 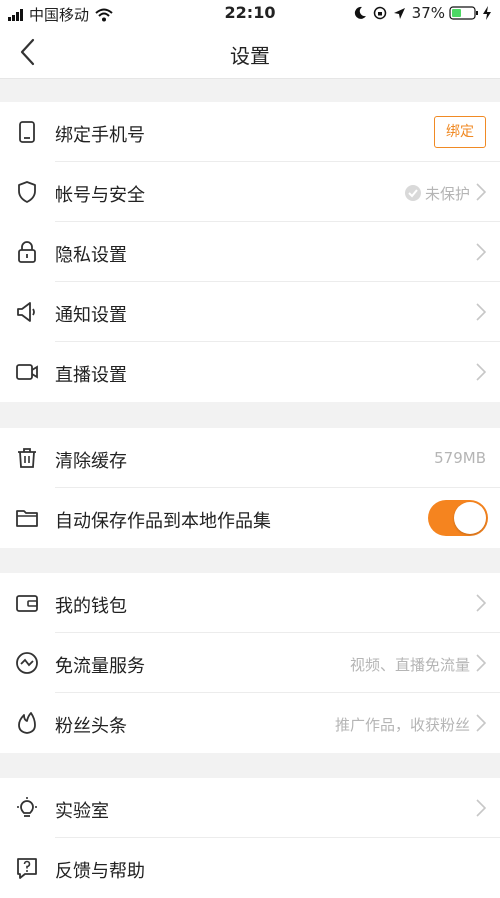 I want to click on security-status: 未保护, so click(x=437, y=193).